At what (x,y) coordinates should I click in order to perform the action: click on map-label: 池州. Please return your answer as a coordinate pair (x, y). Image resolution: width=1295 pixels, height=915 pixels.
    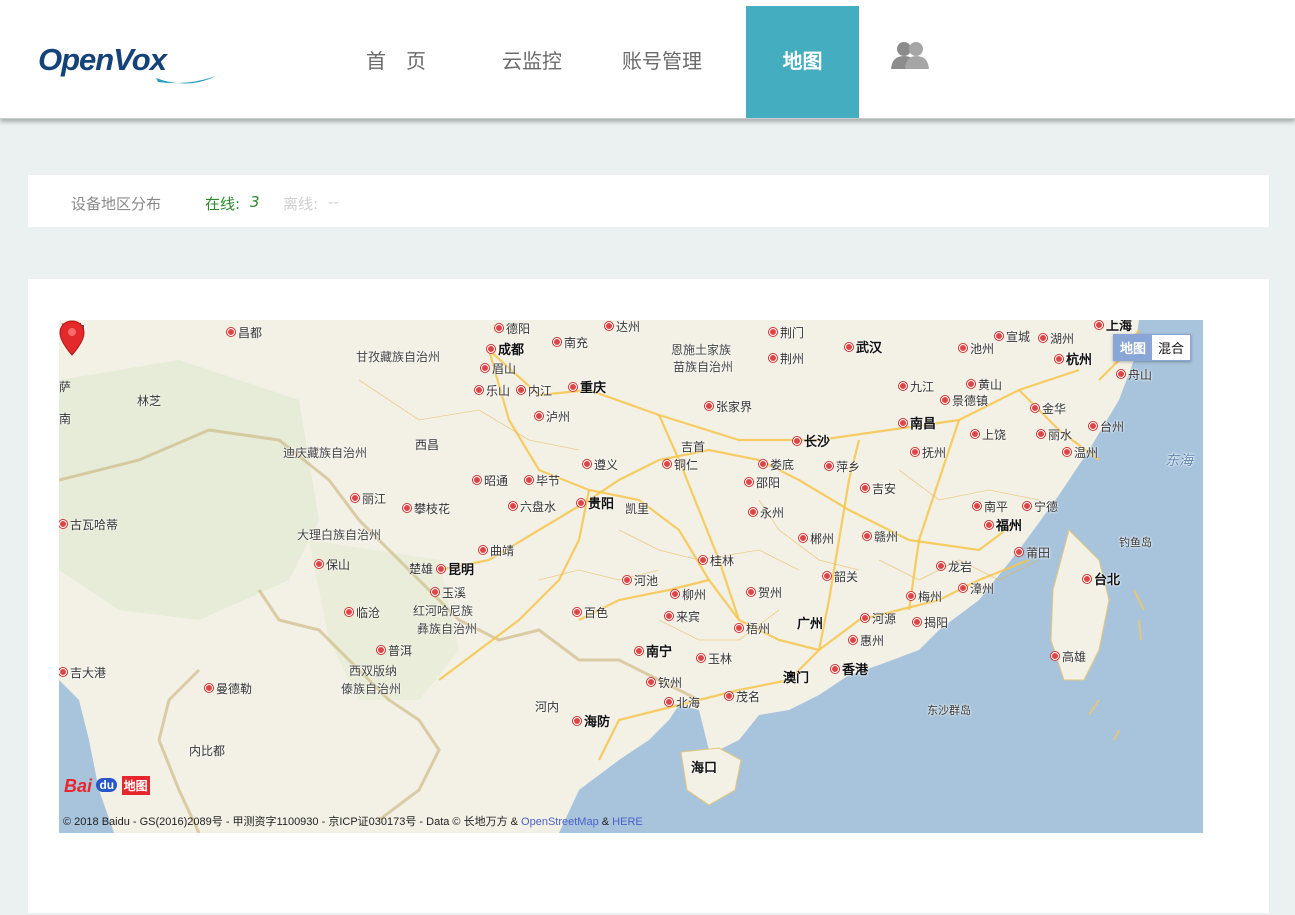
    Looking at the image, I should click on (976, 349).